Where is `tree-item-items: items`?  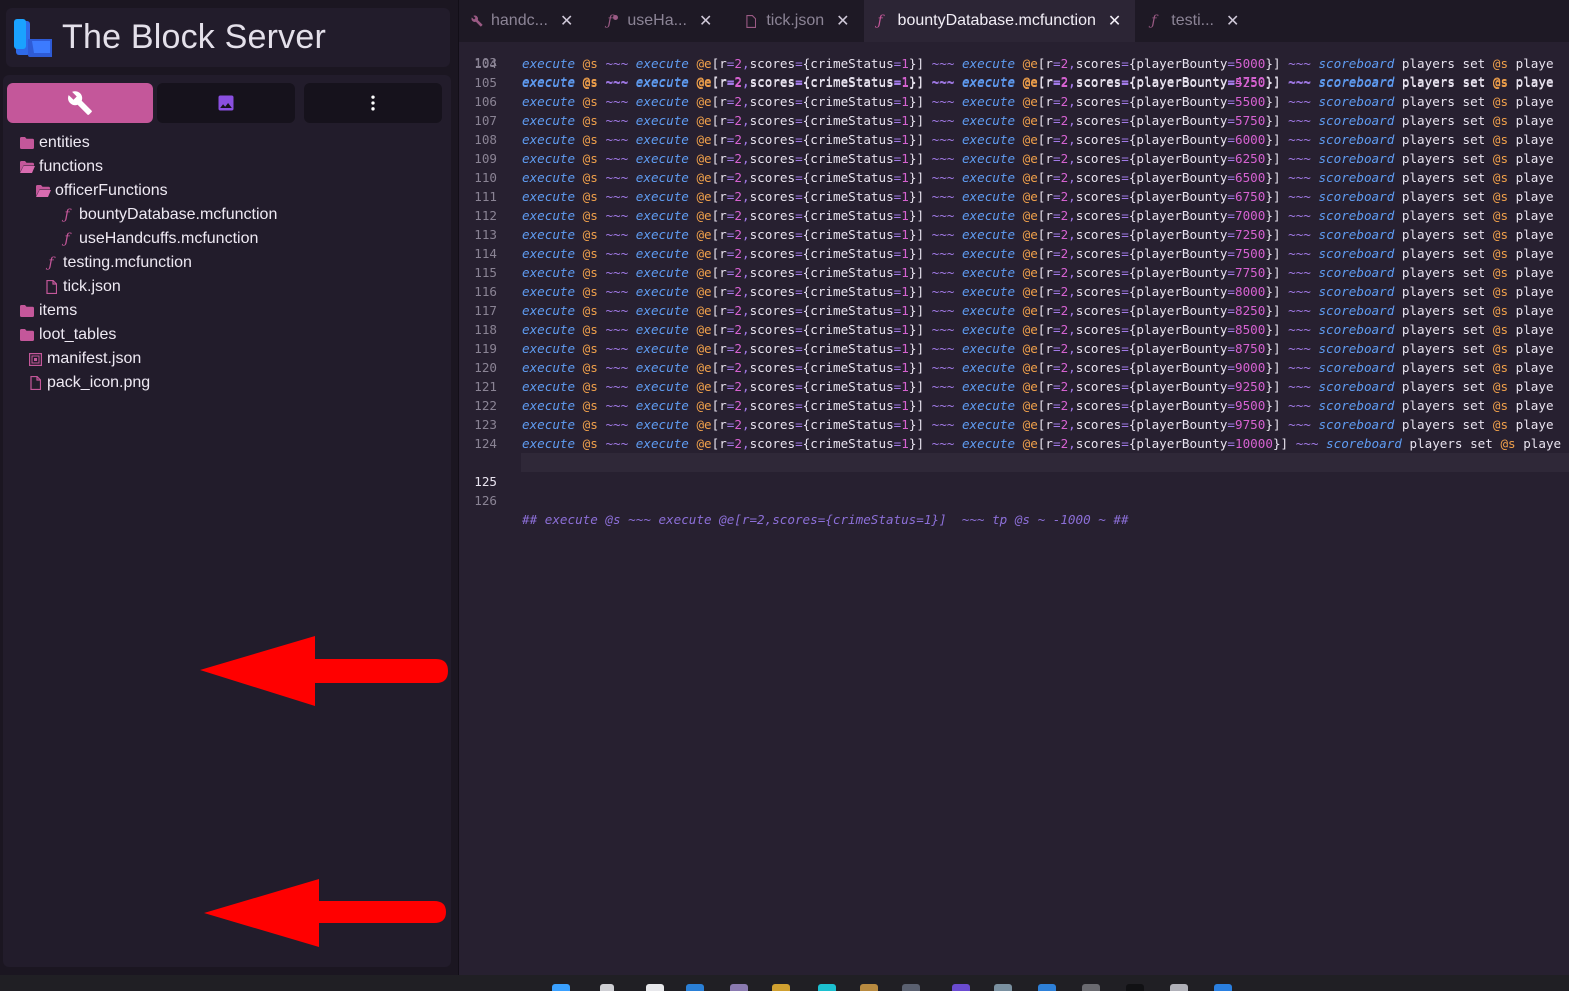 tree-item-items: items is located at coordinates (227, 311).